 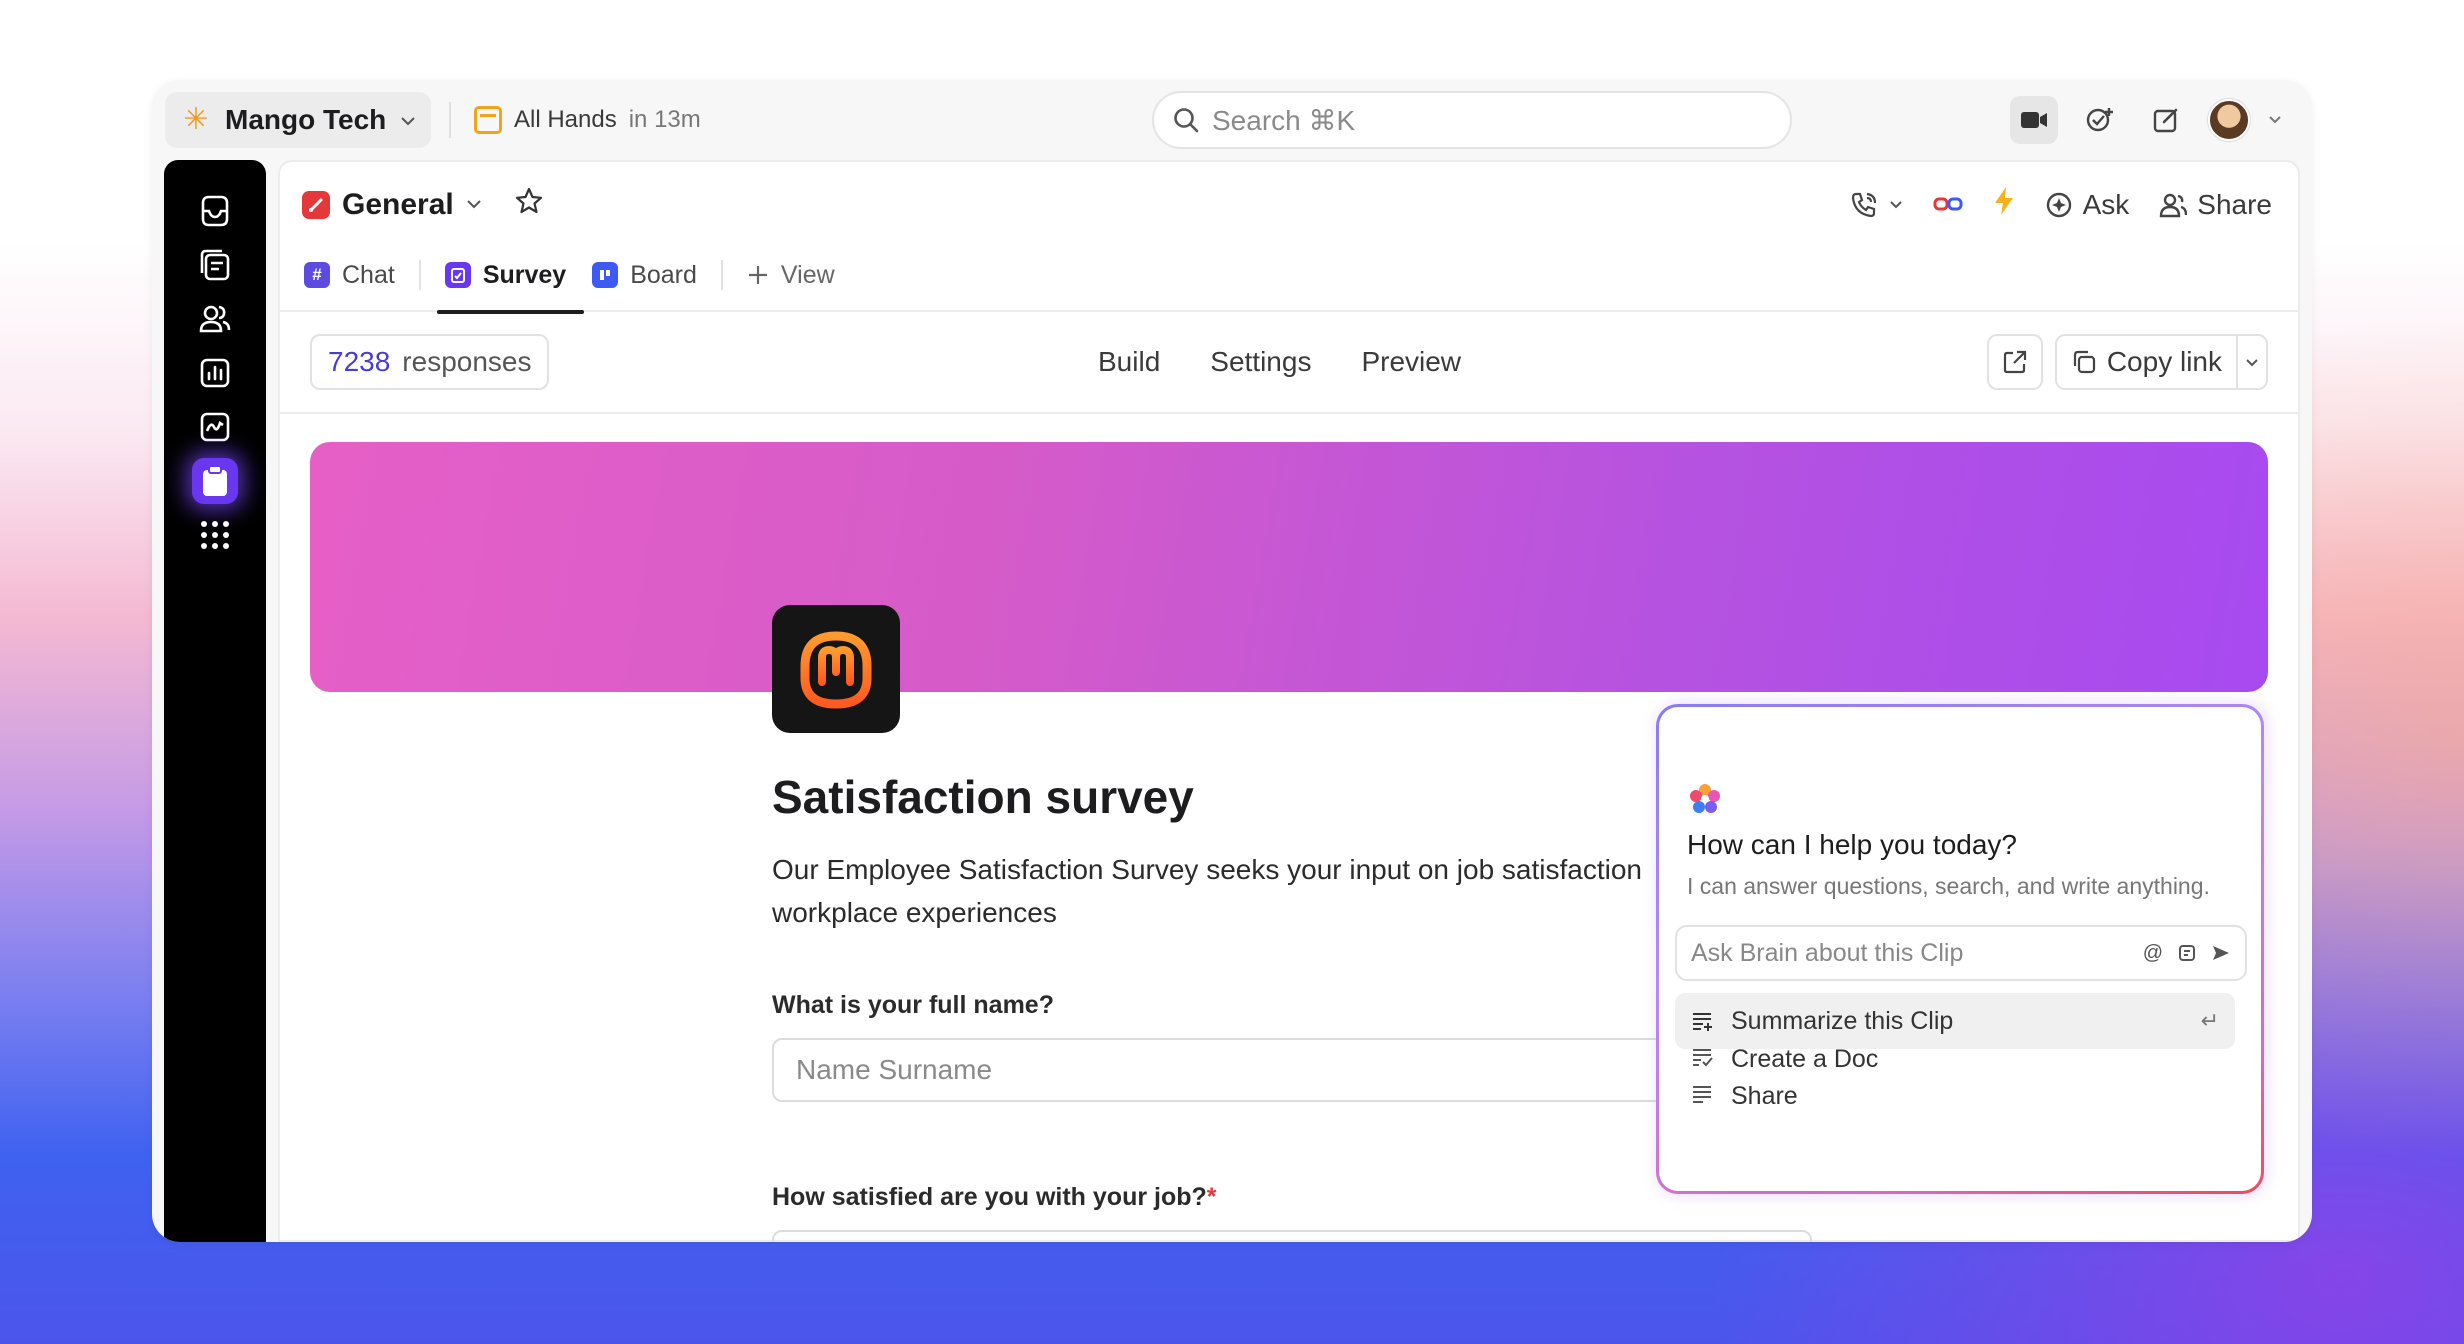 I want to click on brain-input-placeholder: Ask Brain about this Clip, so click(x=1827, y=952).